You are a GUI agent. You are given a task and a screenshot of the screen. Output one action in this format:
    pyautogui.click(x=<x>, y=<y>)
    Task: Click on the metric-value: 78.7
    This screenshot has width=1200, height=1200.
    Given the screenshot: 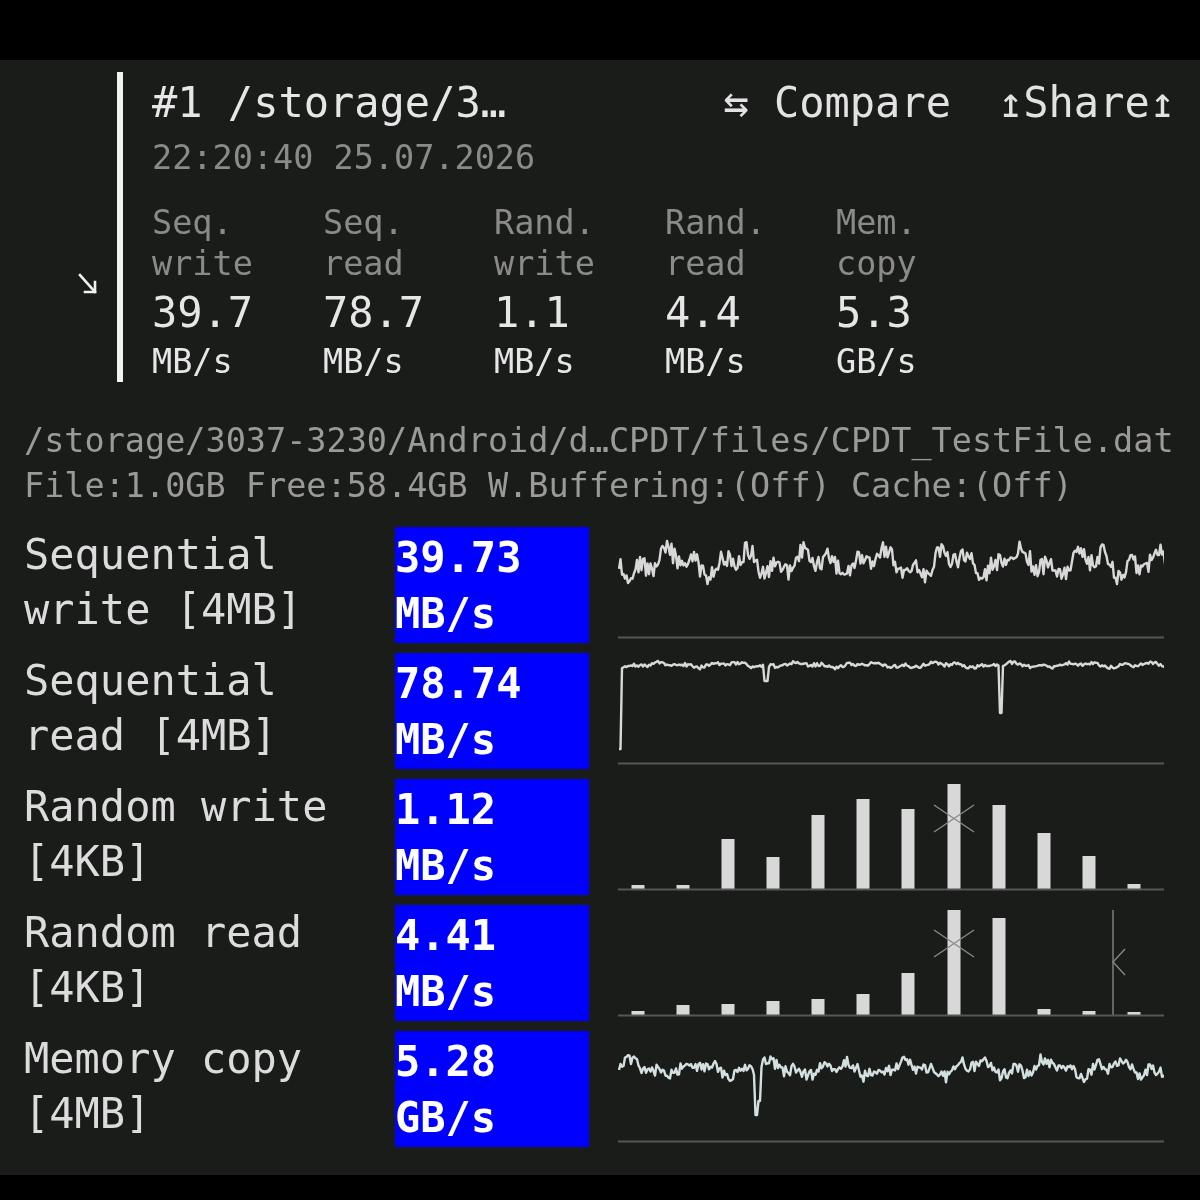 What is the action you would take?
    pyautogui.click(x=374, y=313)
    